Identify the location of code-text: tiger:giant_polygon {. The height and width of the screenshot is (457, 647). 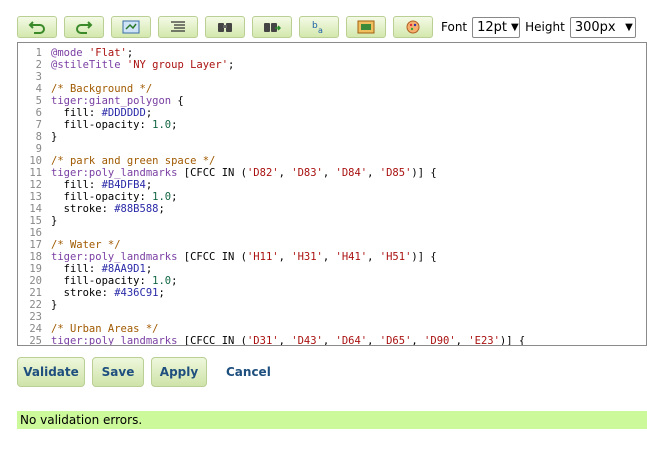
(117, 101).